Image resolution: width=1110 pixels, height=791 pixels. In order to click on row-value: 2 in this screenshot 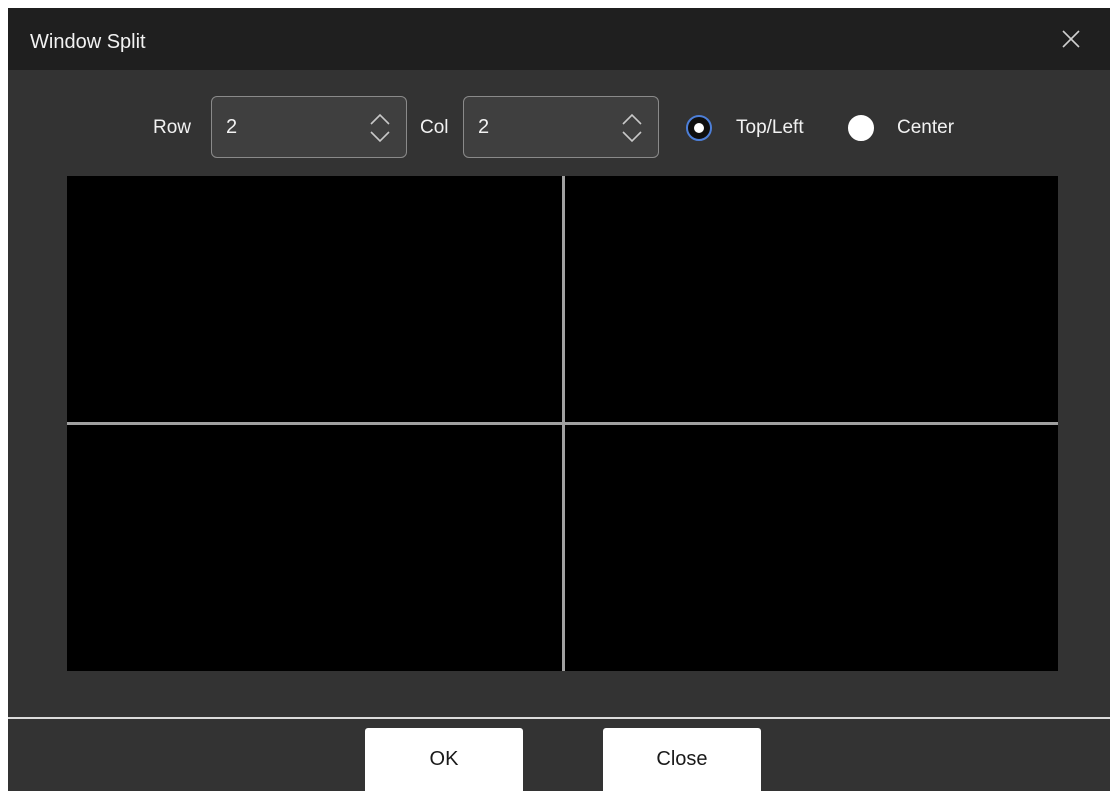, I will do `click(231, 127)`.